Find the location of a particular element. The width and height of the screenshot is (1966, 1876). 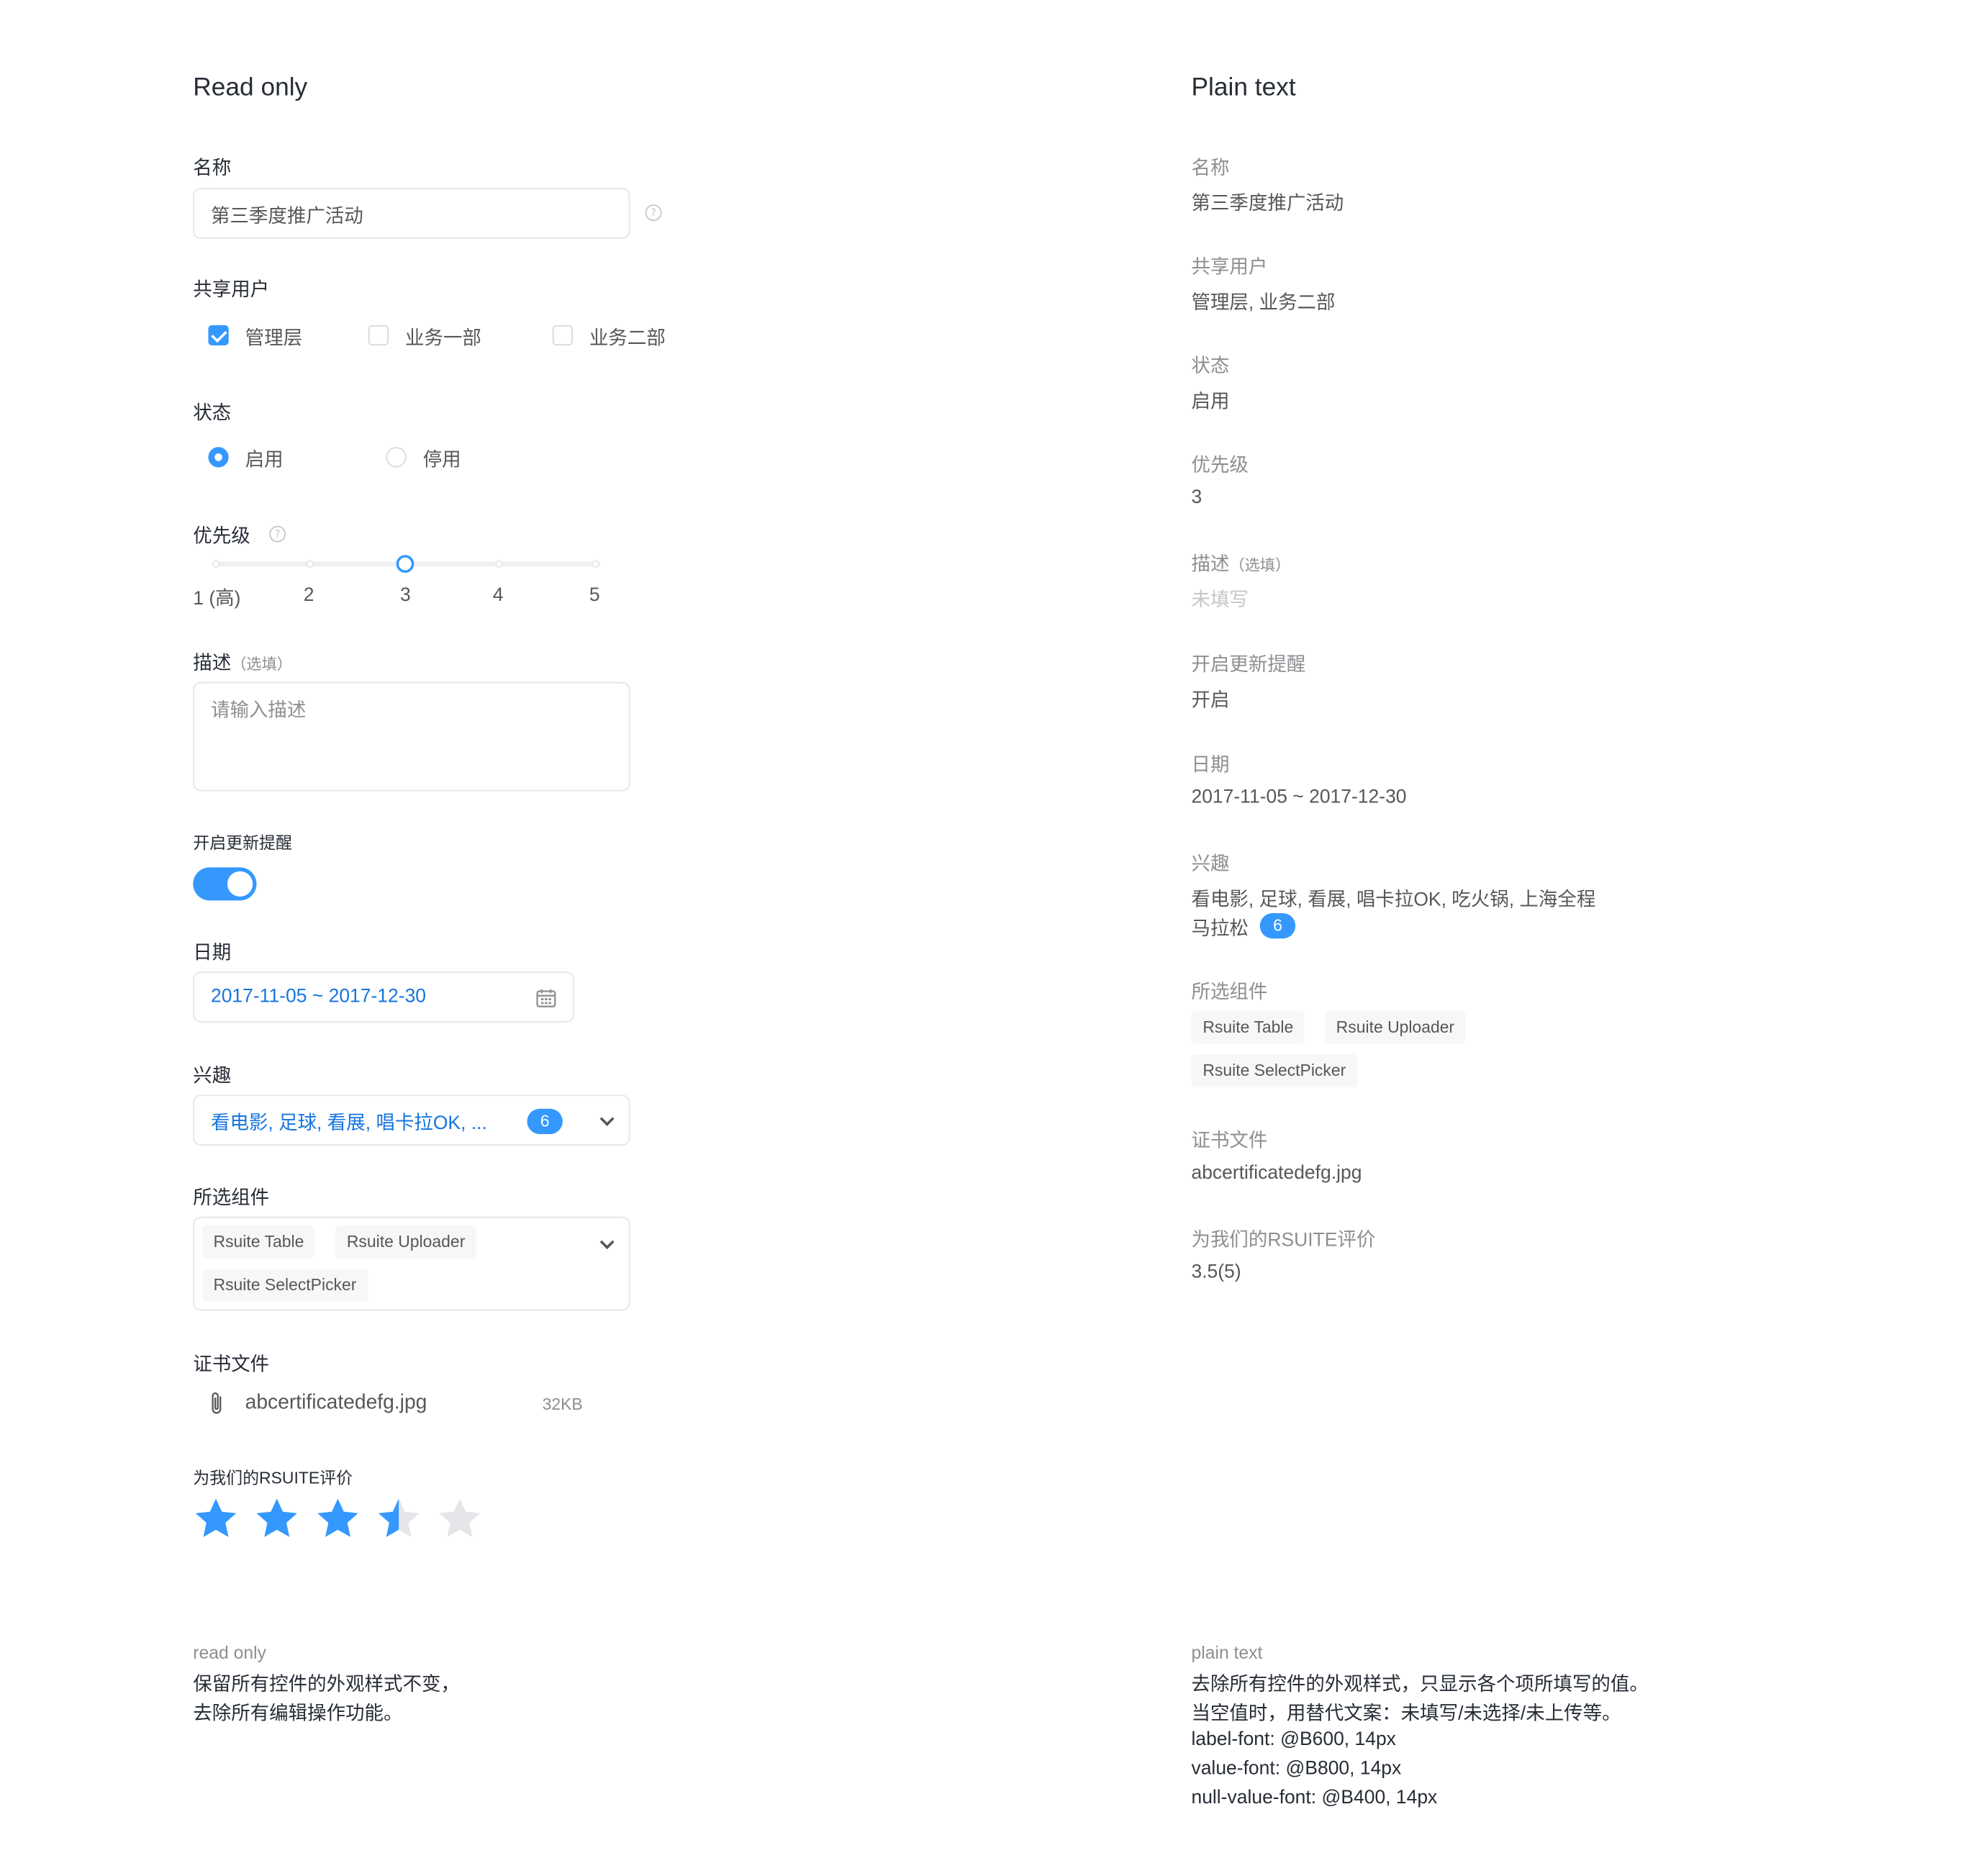

plain-label: 为我们的RSUITE评价 is located at coordinates (1283, 1240).